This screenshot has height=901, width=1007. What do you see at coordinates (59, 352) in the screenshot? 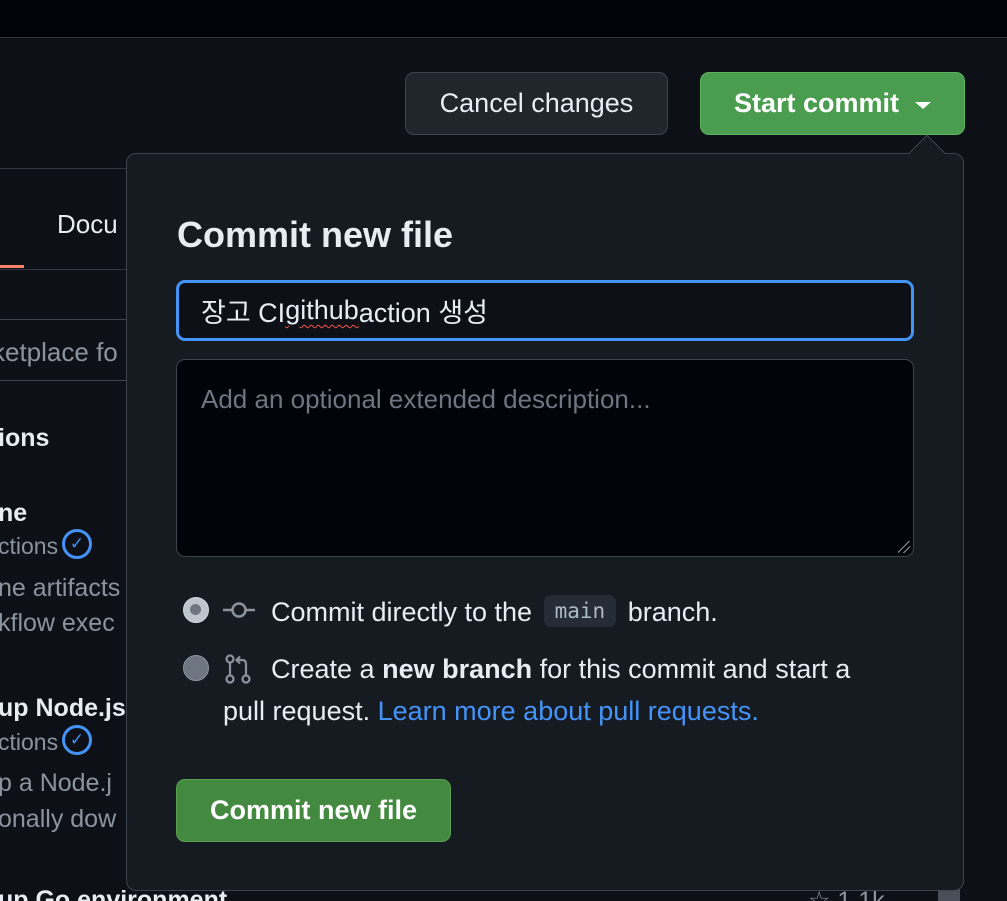
I see `marketplace-search-placeholder: ketplace fo` at bounding box center [59, 352].